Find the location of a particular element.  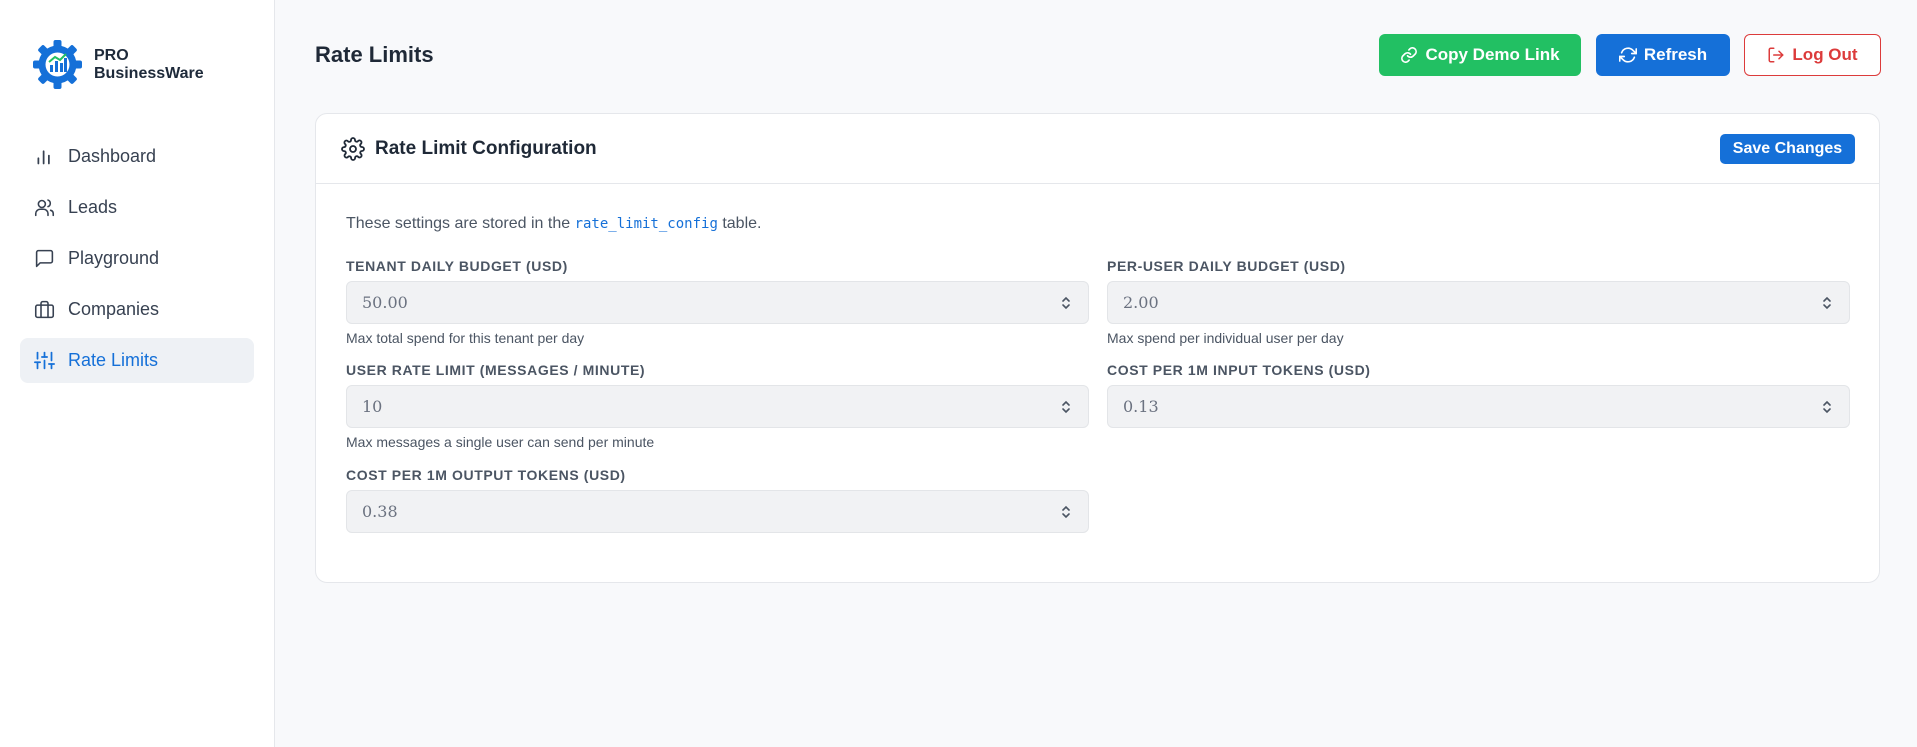

sidebar-item-companies: Companies is located at coordinates (137, 309).